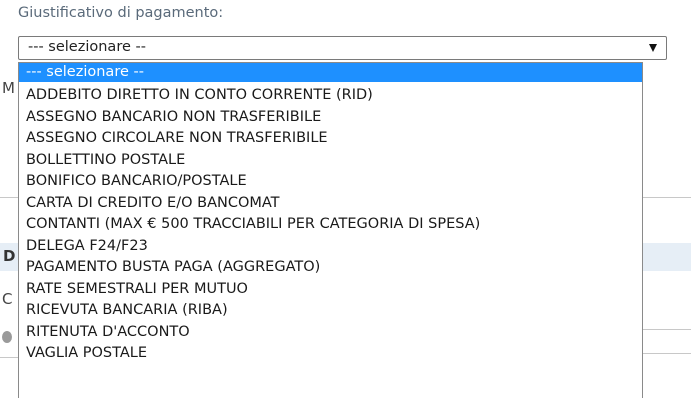  Describe the element at coordinates (330, 354) in the screenshot. I see `dropdown-option: VAGLIA POSTALE` at that location.